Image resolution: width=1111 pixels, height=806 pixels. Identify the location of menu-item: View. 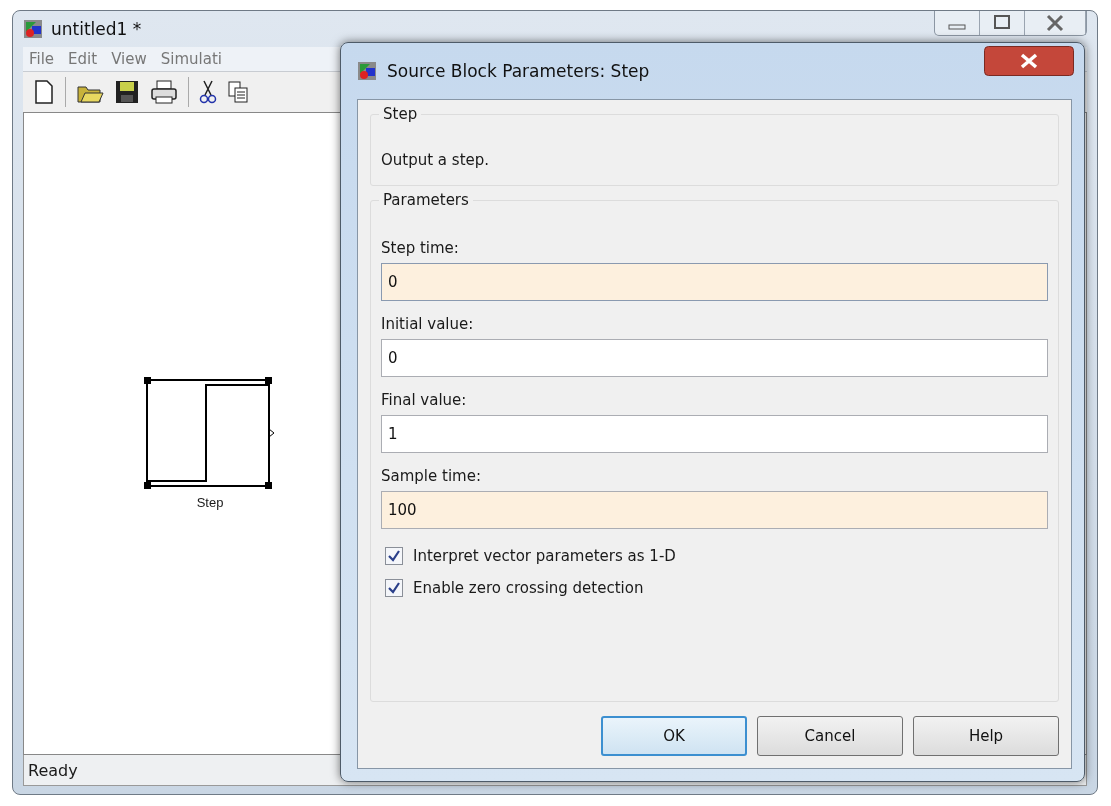
(129, 59).